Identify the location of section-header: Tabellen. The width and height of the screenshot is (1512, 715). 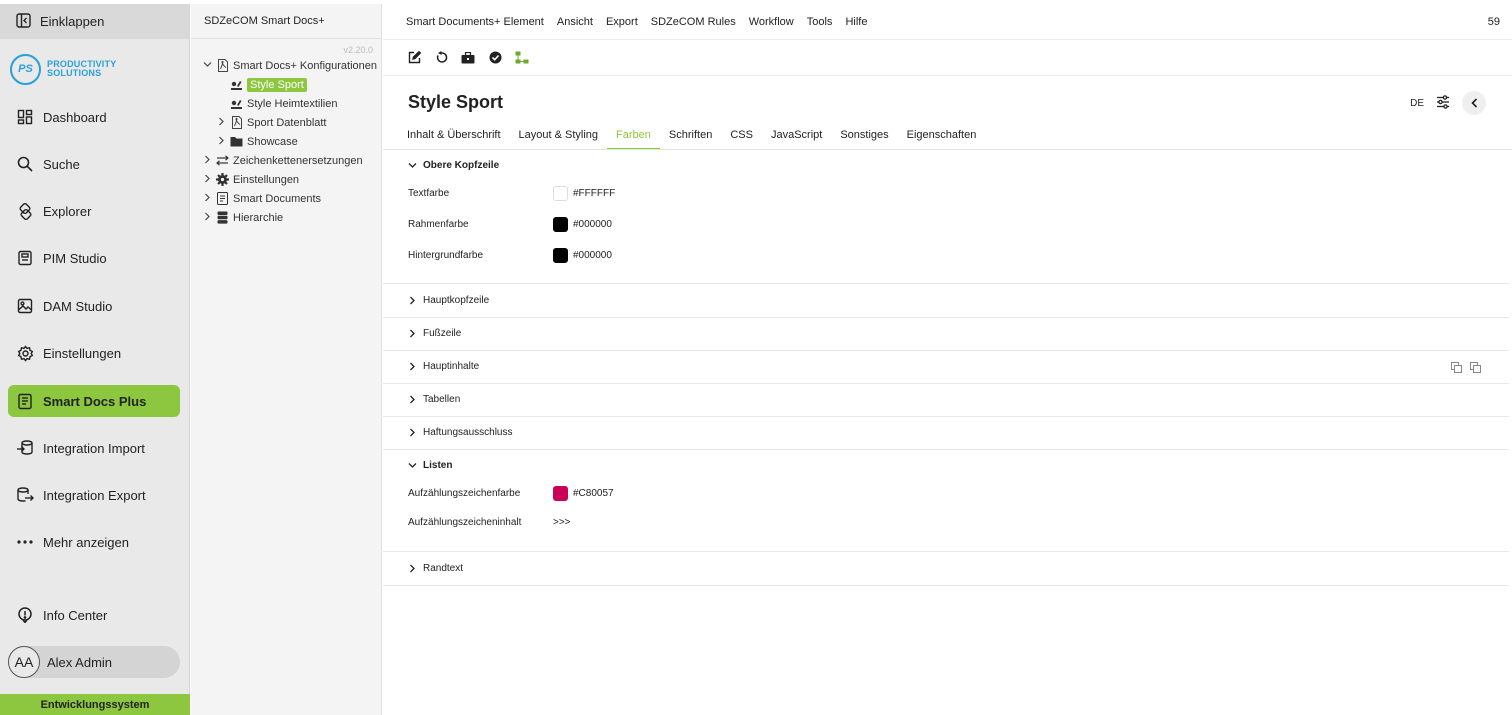
(946, 399).